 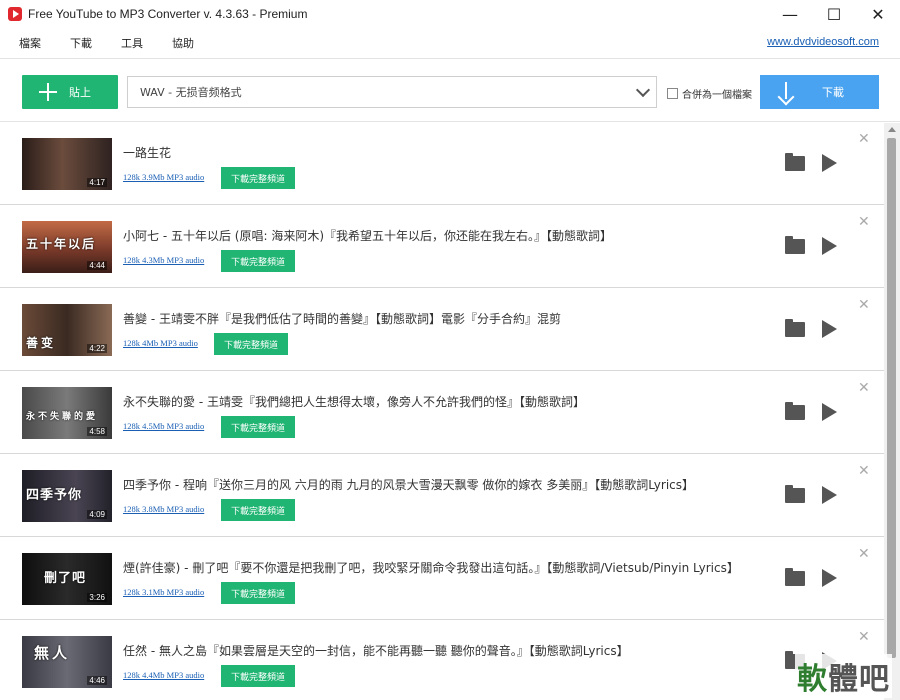 What do you see at coordinates (163, 260) in the screenshot?
I see `audio-info-link: 128k 4.3Mb MP3 audio` at bounding box center [163, 260].